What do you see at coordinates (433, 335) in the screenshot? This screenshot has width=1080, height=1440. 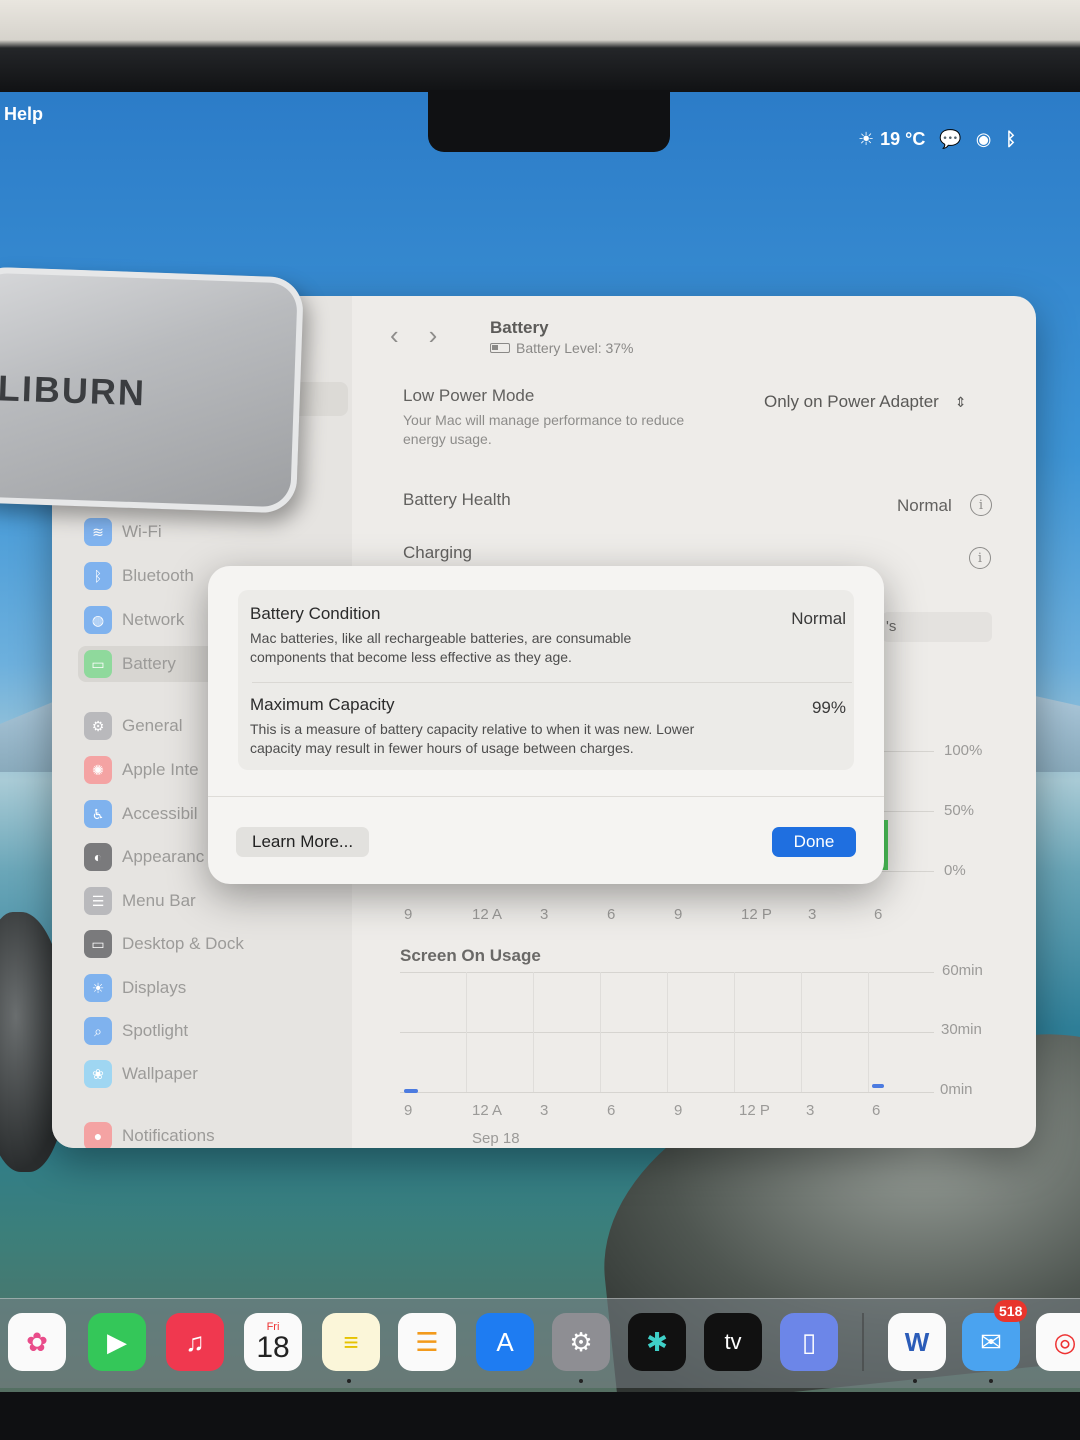 I see `forward-chevron-icon: ›` at bounding box center [433, 335].